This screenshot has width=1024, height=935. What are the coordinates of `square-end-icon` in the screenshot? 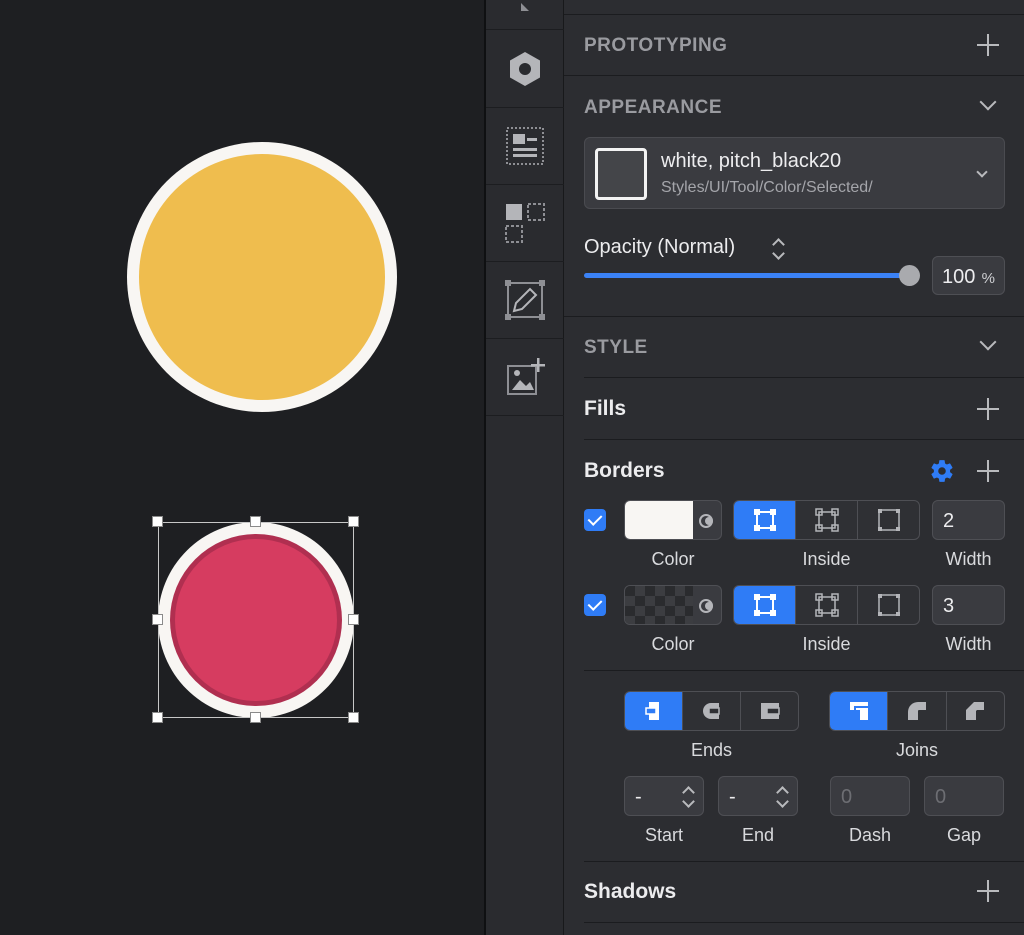 It's located at (770, 711).